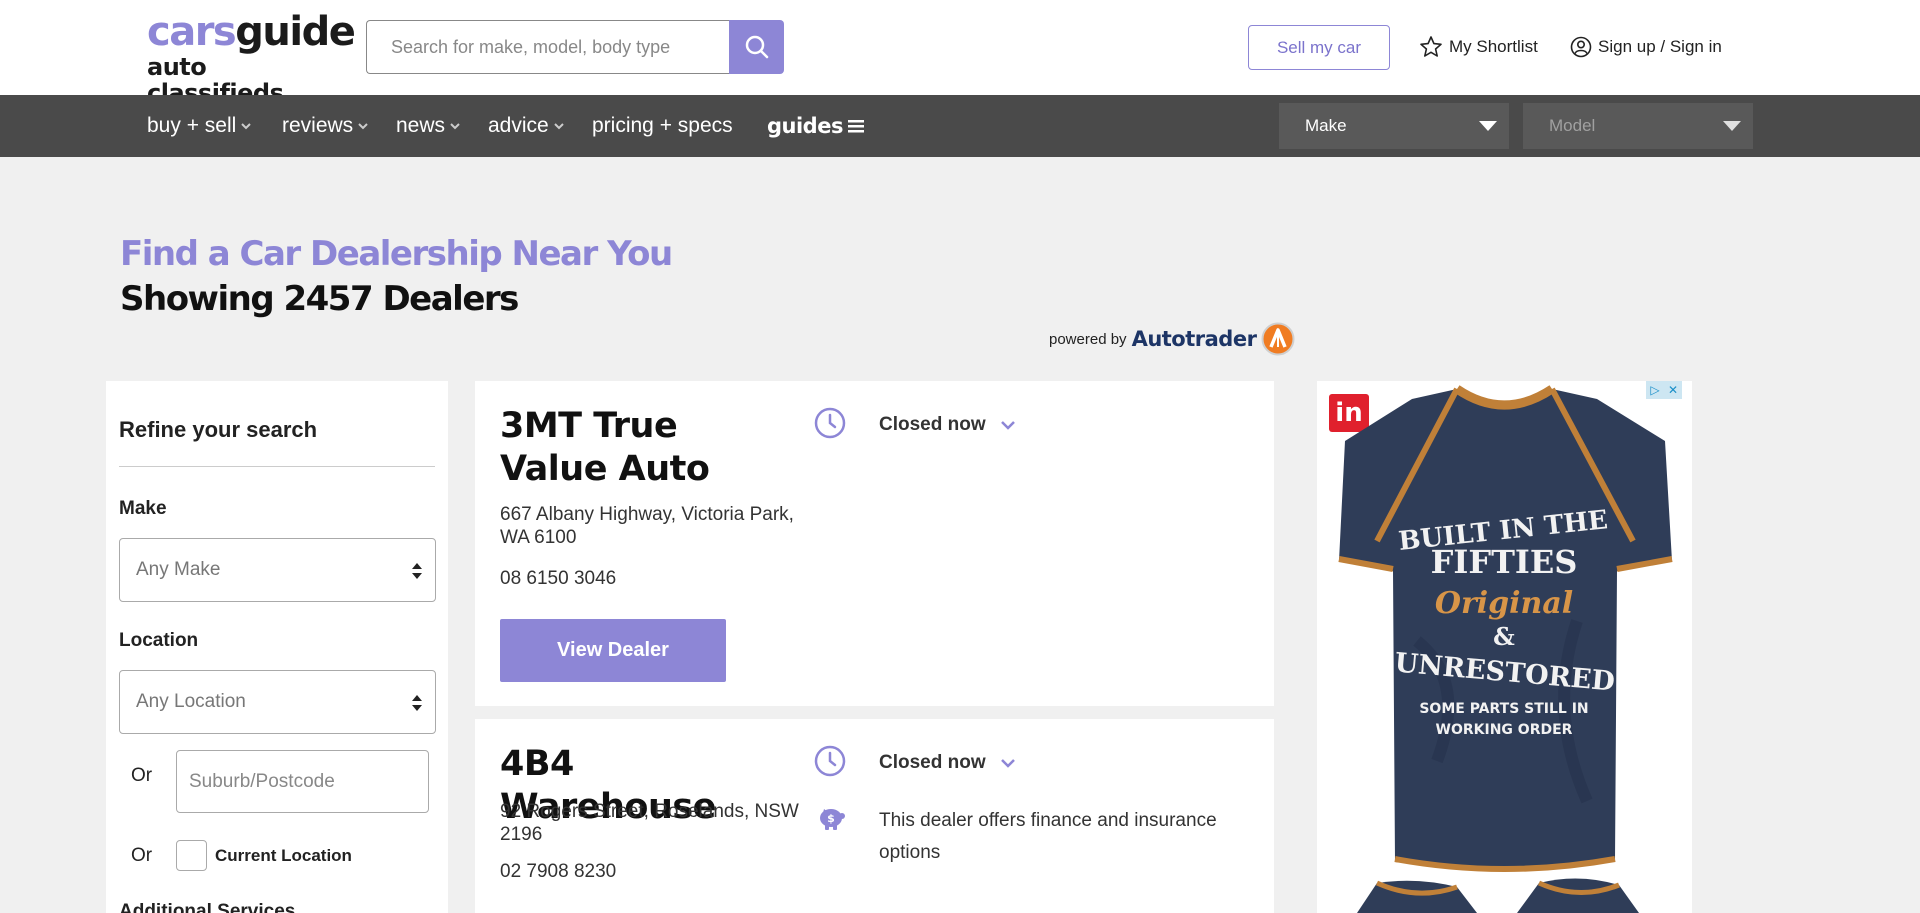 The height and width of the screenshot is (913, 1920). I want to click on ad-info-icon: ▷, so click(1655, 390).